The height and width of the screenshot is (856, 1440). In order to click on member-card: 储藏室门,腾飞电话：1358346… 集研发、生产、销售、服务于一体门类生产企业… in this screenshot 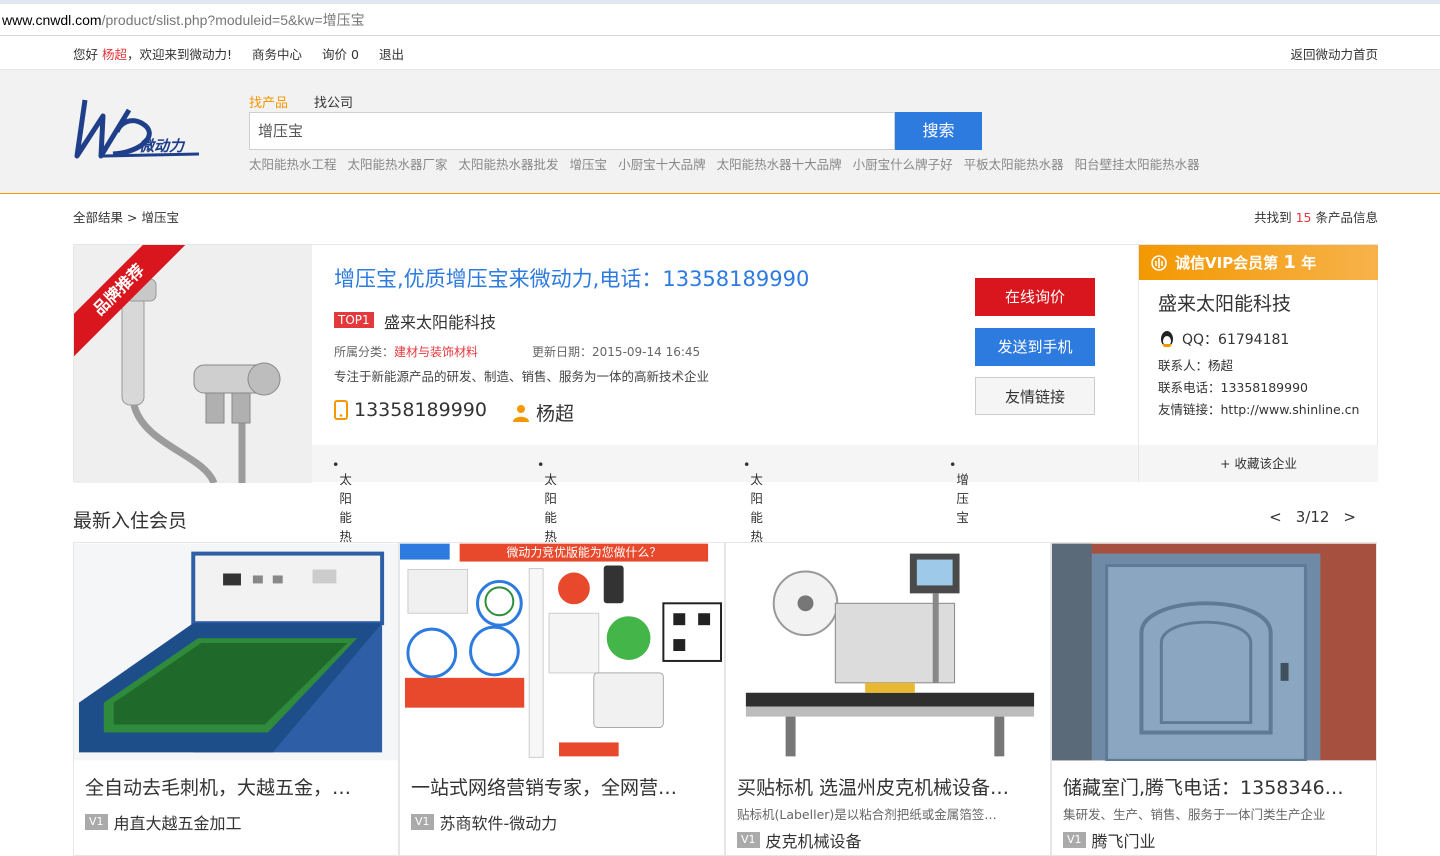, I will do `click(1214, 699)`.